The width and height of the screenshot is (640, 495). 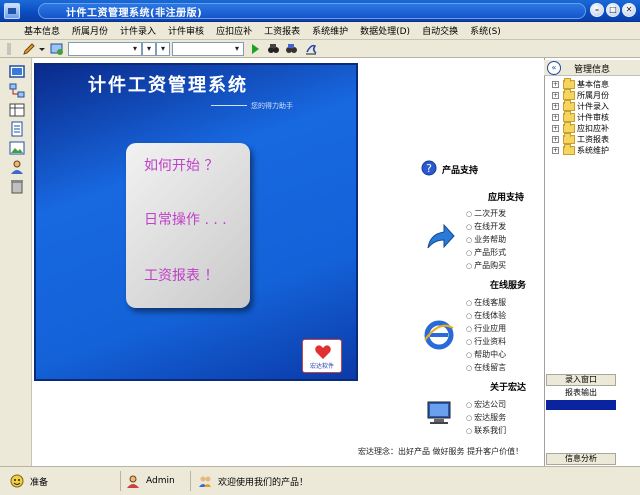 What do you see at coordinates (506, 198) in the screenshot?
I see `app-support-title: 应用支持` at bounding box center [506, 198].